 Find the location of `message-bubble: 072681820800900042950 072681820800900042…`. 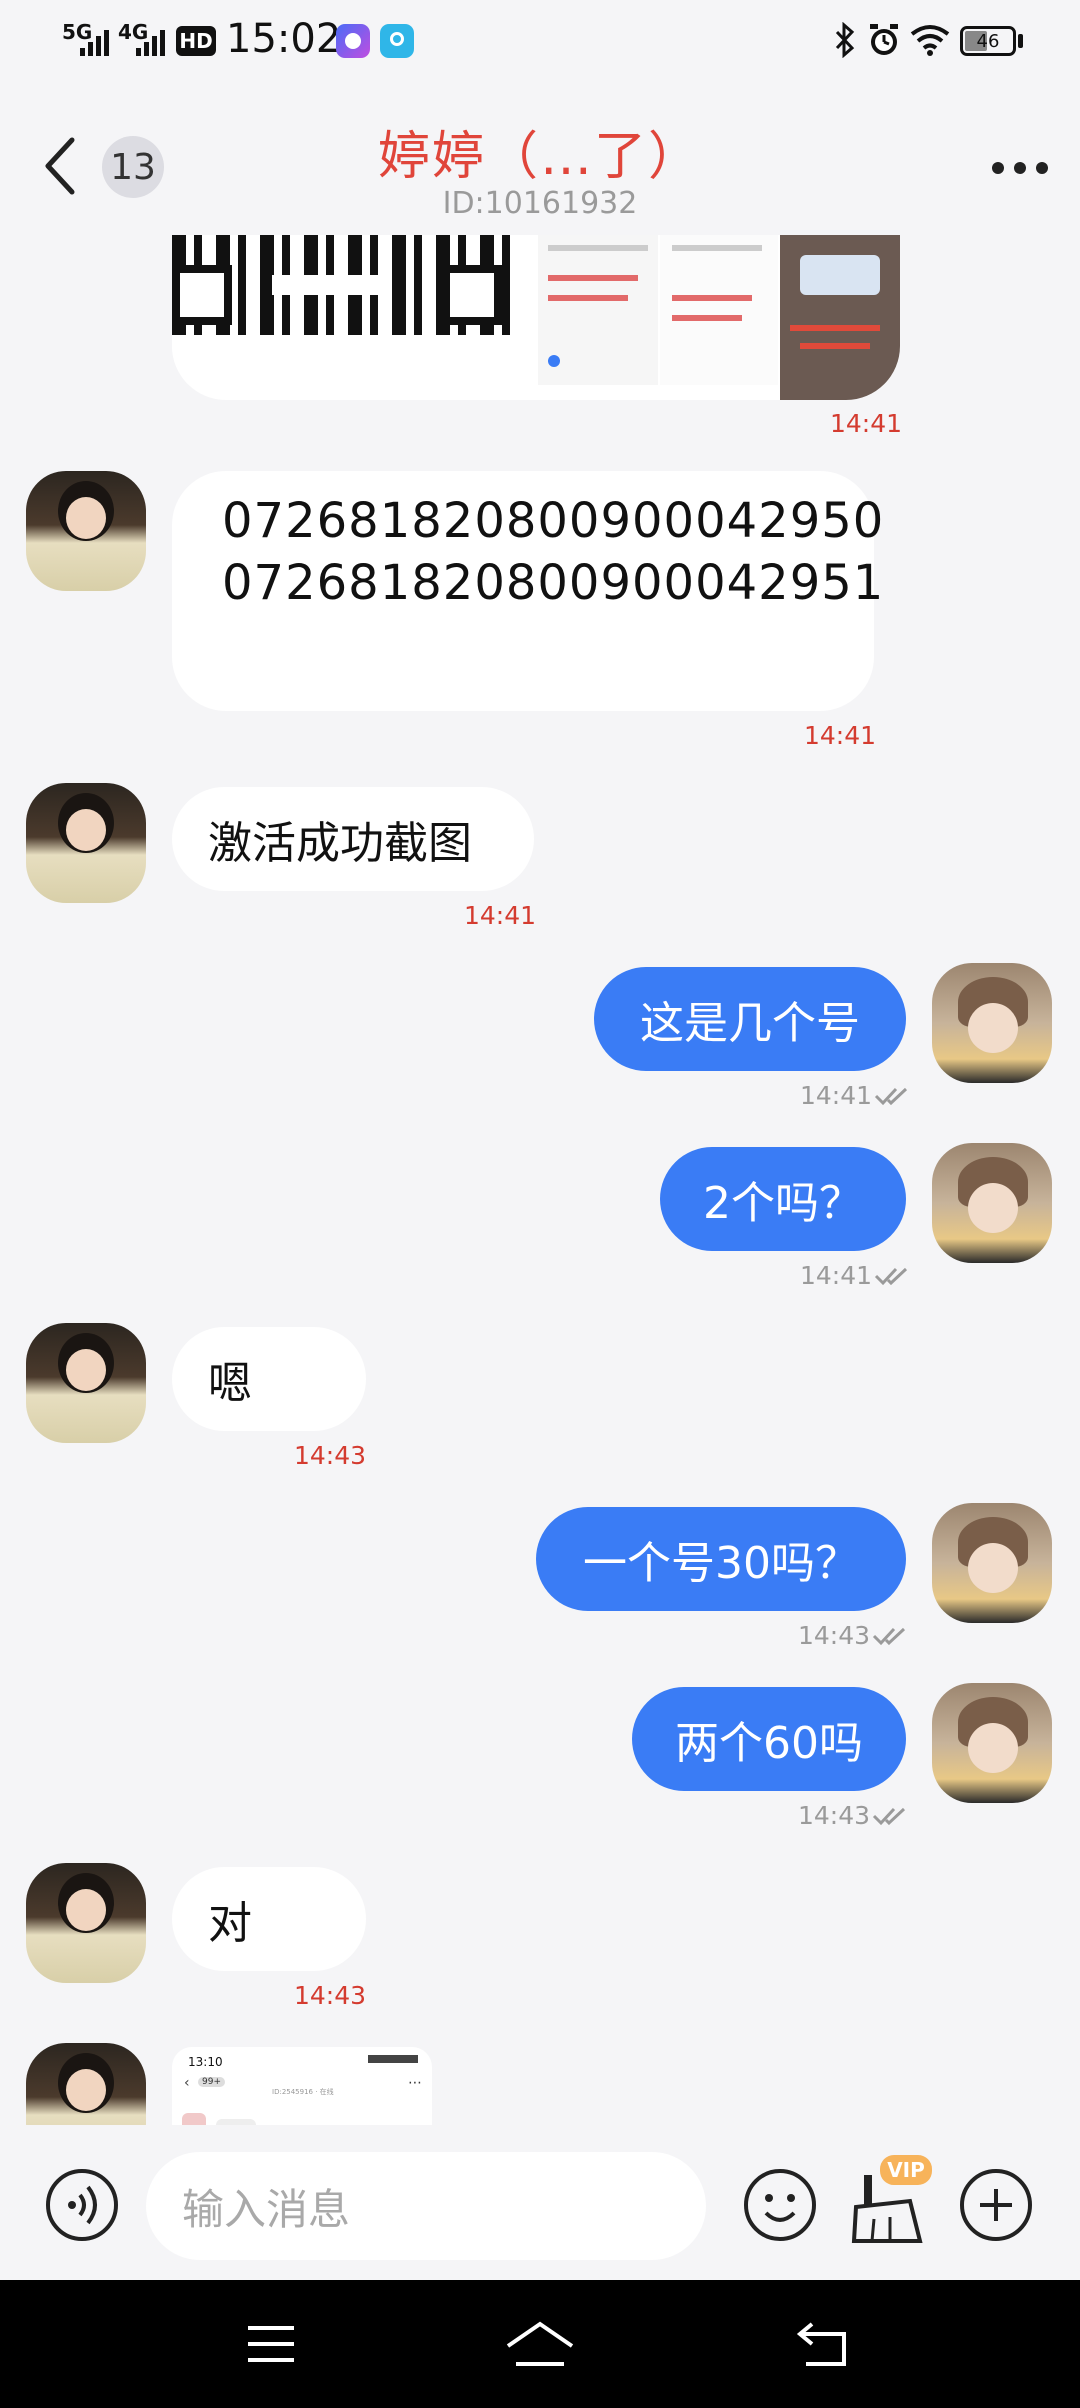

message-bubble: 072681820800900042950 072681820800900042… is located at coordinates (527, 591).